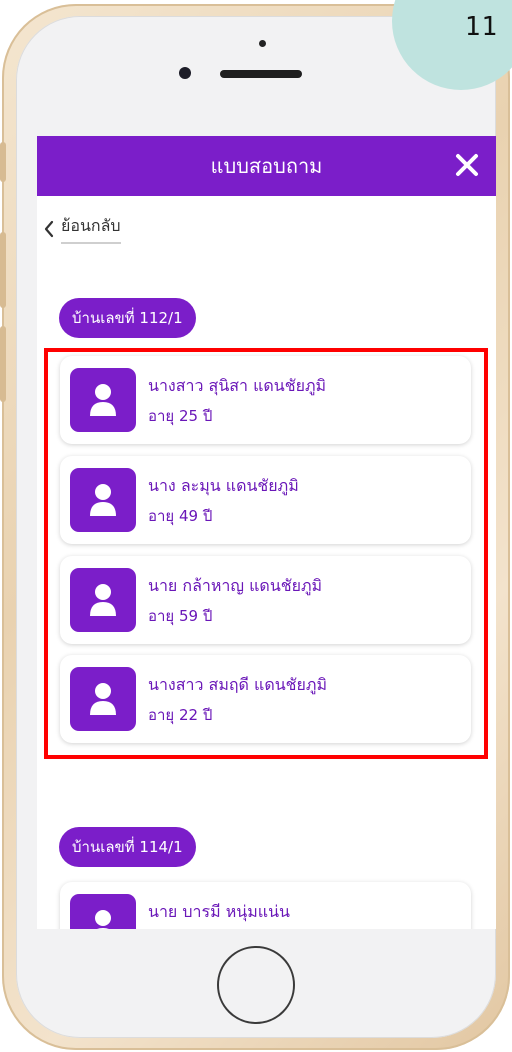 The image size is (512, 1052). Describe the element at coordinates (185, 73) in the screenshot. I see `front-camera` at that location.